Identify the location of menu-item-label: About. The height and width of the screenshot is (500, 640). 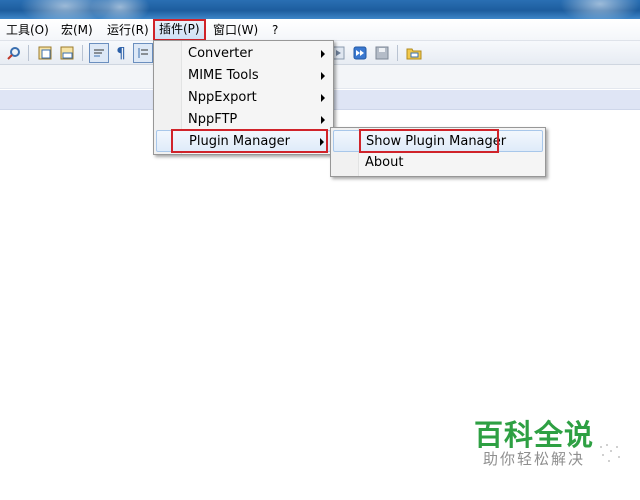
(384, 162).